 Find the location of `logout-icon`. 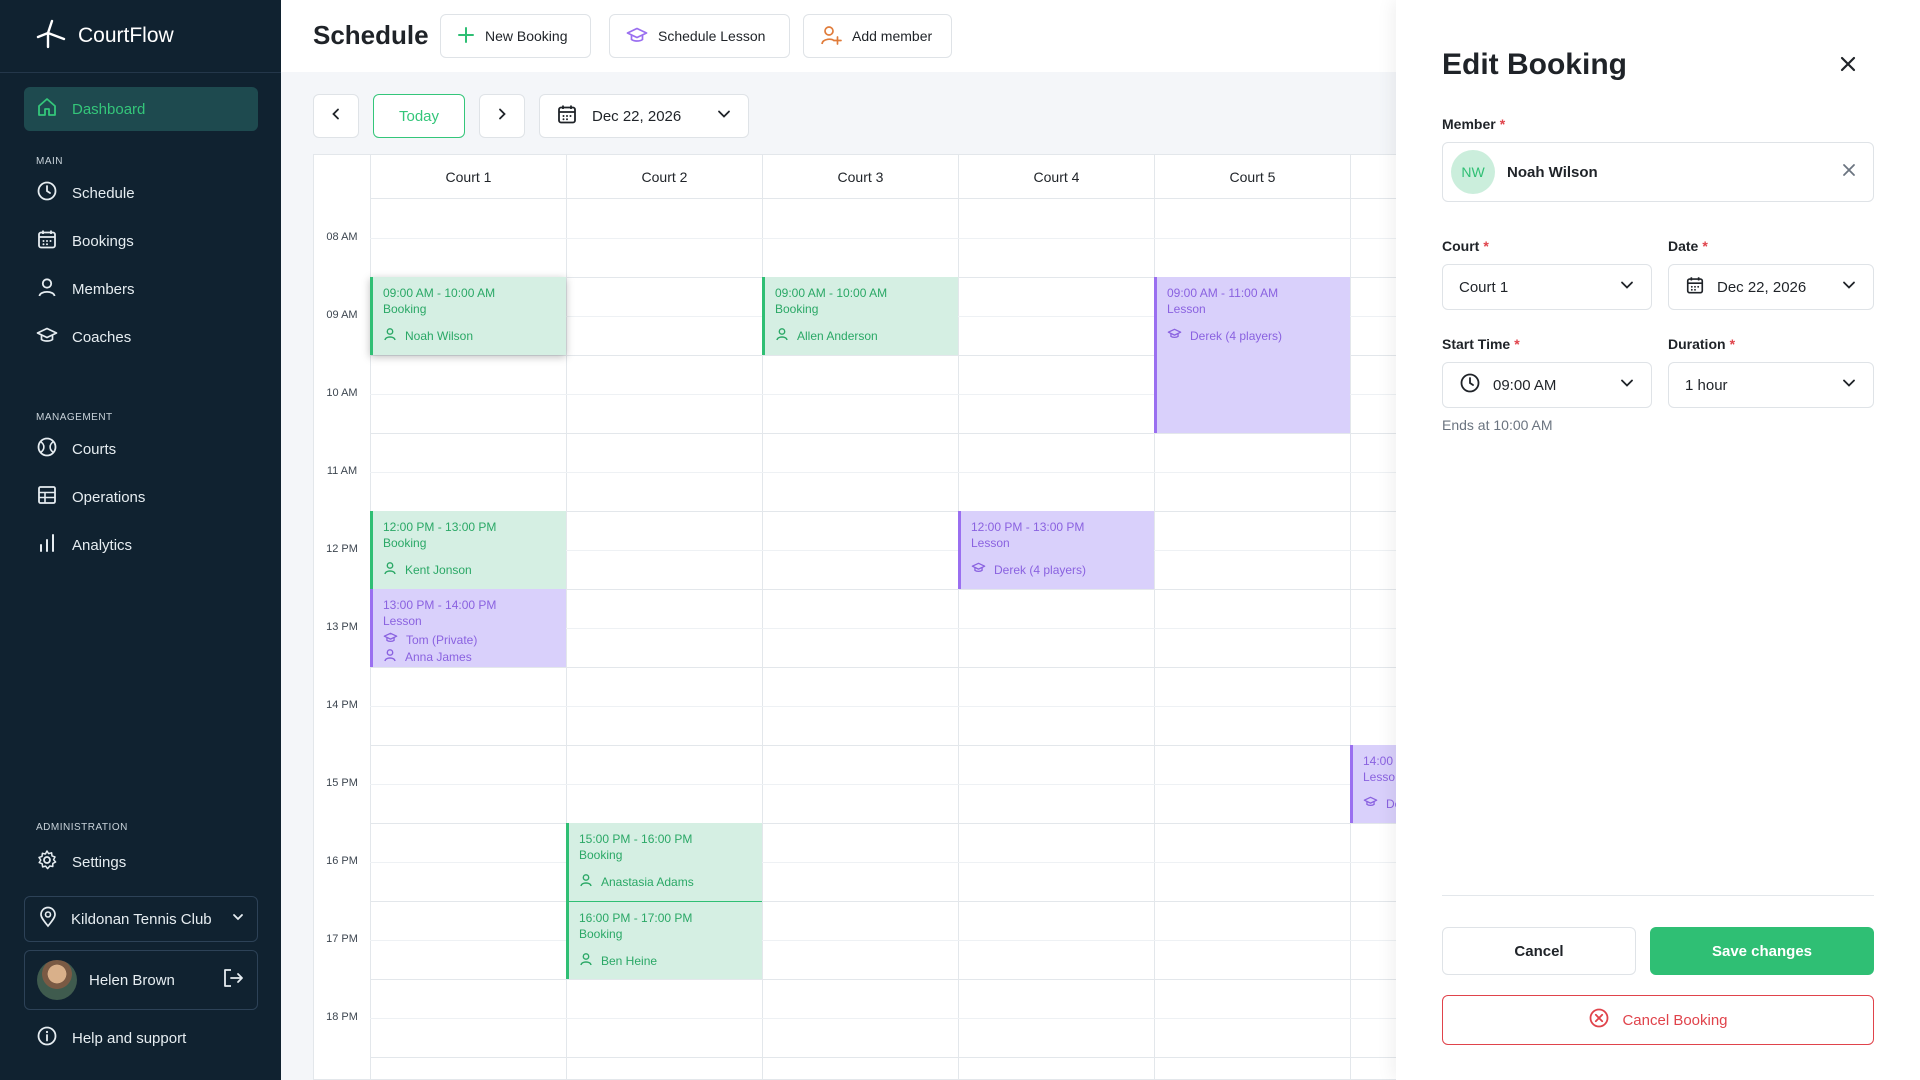

logout-icon is located at coordinates (233, 980).